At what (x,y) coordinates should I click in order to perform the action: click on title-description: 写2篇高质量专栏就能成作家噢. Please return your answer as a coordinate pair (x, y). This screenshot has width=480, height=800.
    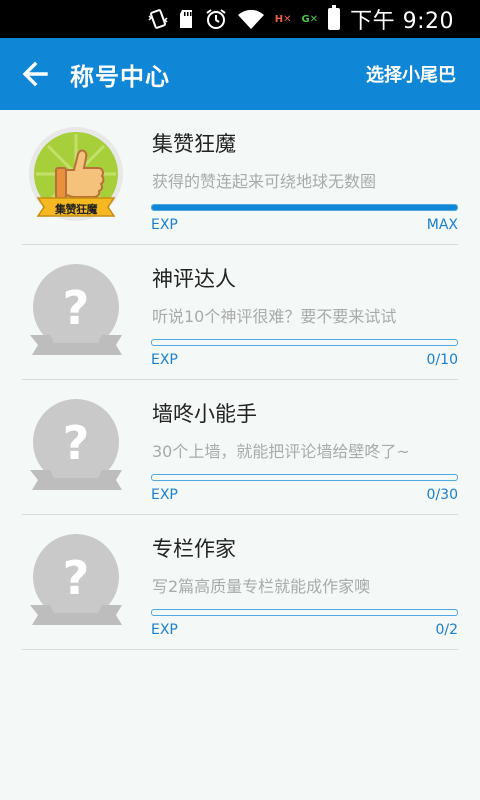
    Looking at the image, I should click on (261, 586).